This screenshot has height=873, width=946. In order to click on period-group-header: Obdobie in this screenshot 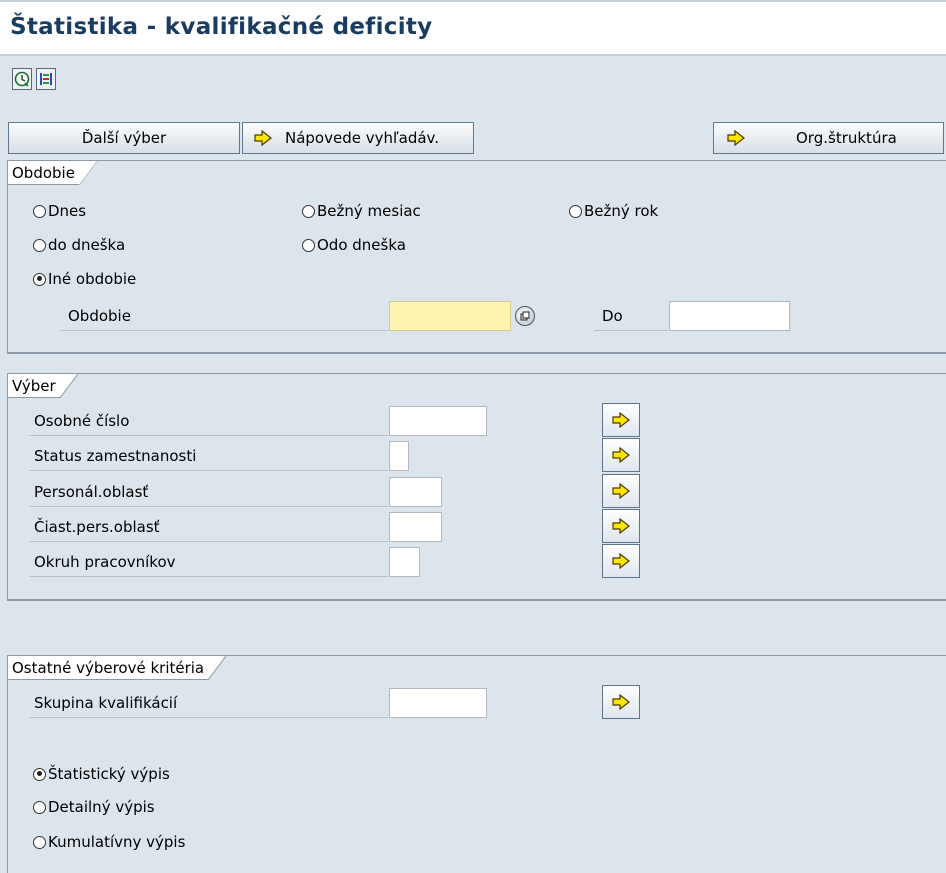, I will do `click(52, 173)`.